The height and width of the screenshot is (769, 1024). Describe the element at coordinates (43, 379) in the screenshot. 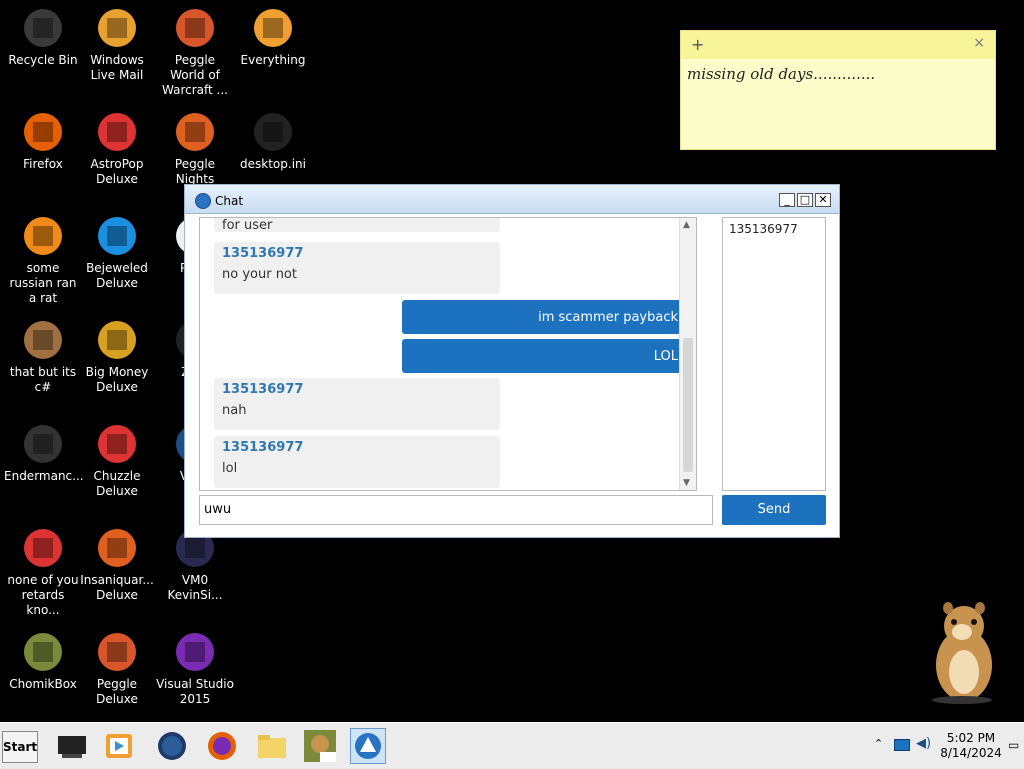

I see `desktop-icon-label: that but its c#` at that location.